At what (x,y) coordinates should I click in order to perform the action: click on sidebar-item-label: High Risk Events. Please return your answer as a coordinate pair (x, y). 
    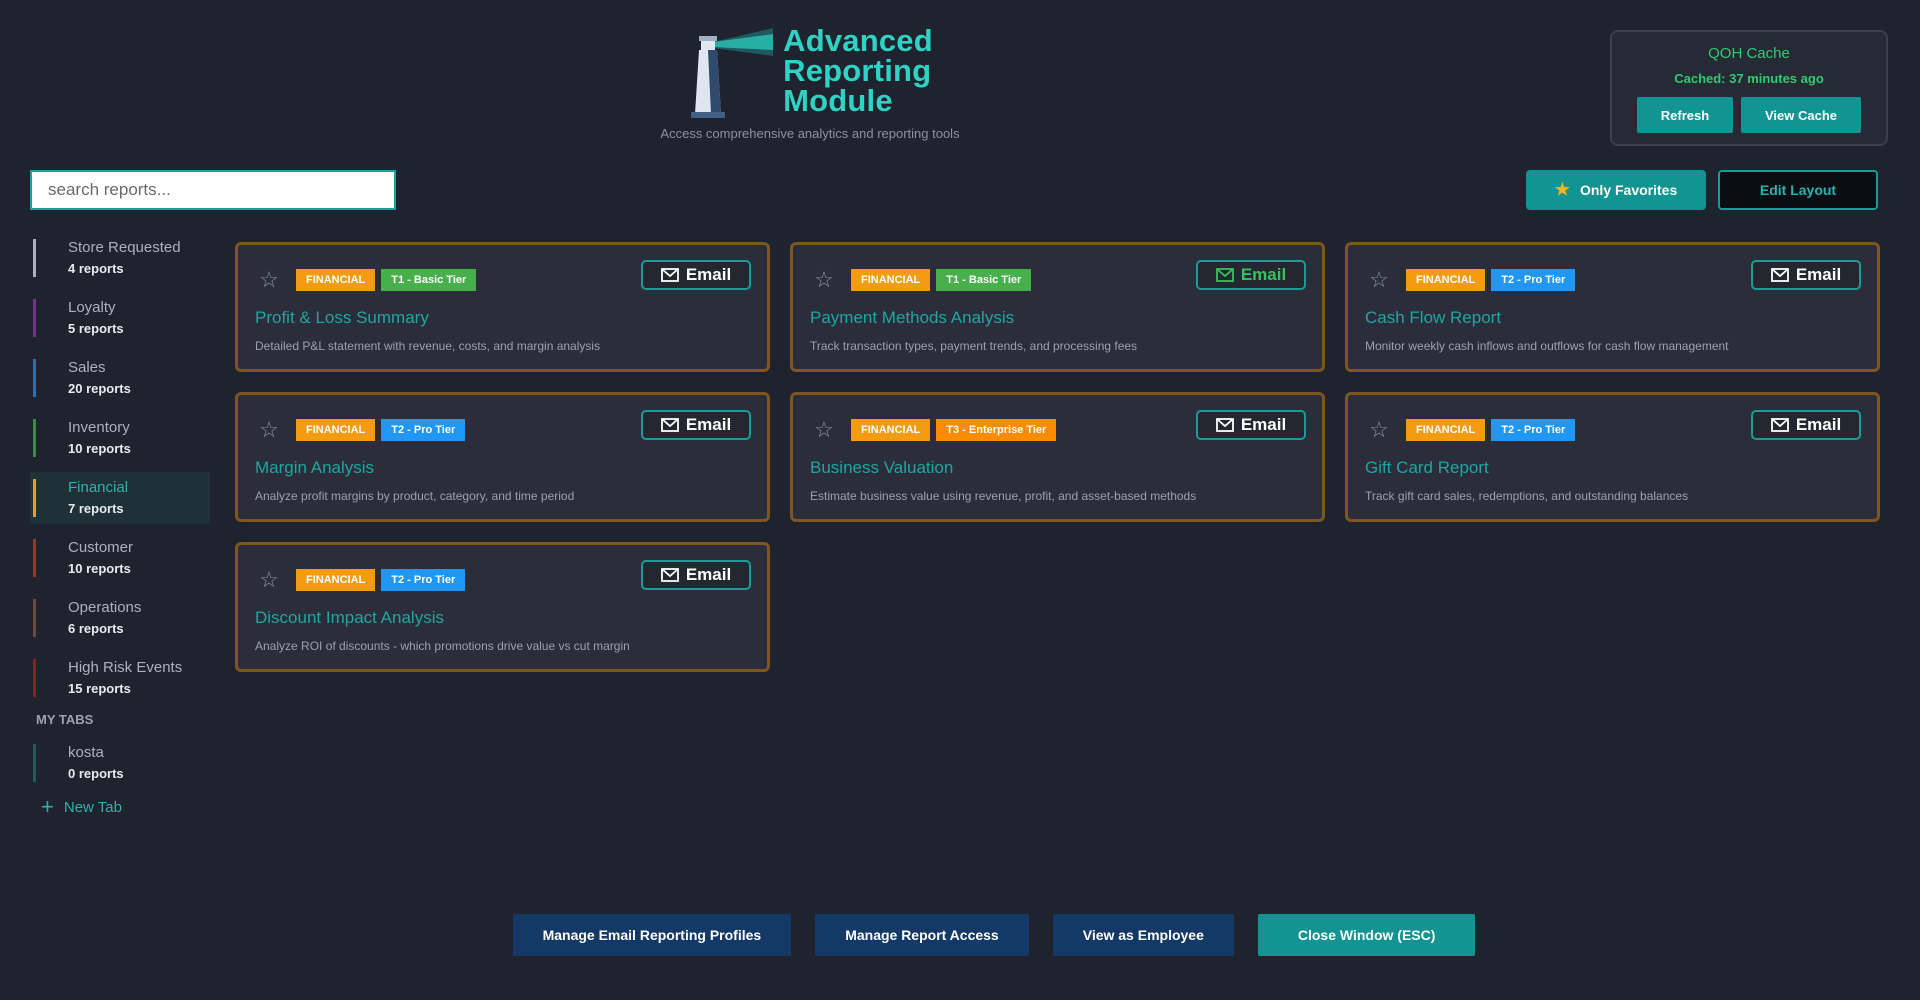
    Looking at the image, I should click on (125, 667).